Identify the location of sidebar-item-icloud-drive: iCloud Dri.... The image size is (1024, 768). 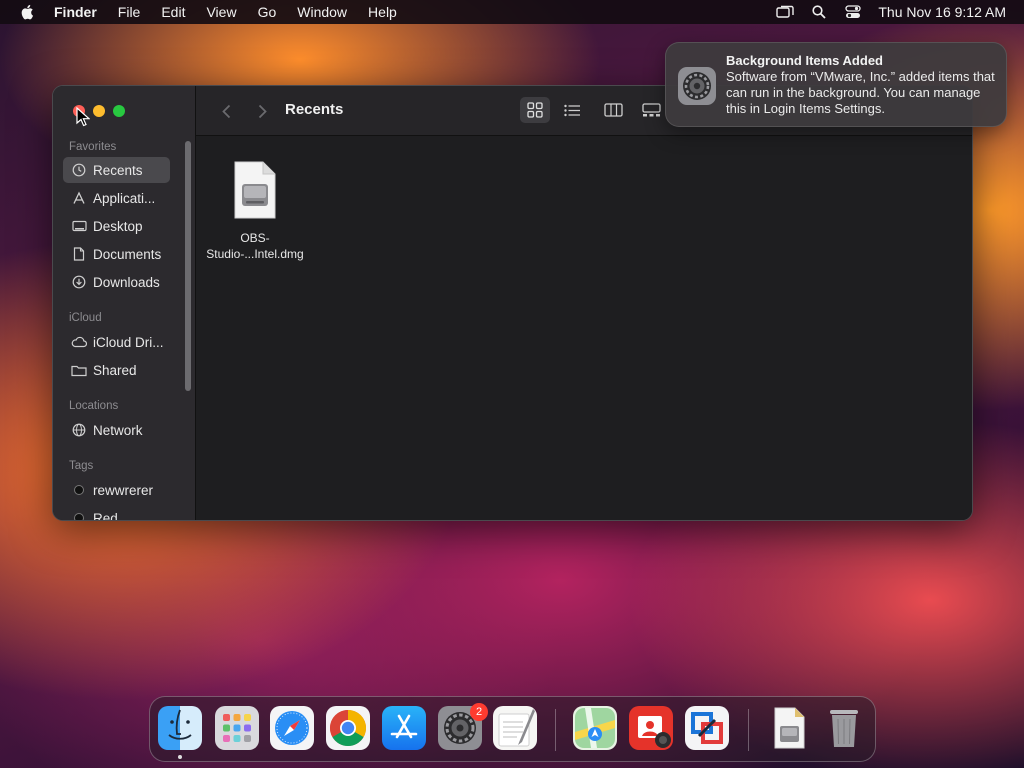
(116, 342).